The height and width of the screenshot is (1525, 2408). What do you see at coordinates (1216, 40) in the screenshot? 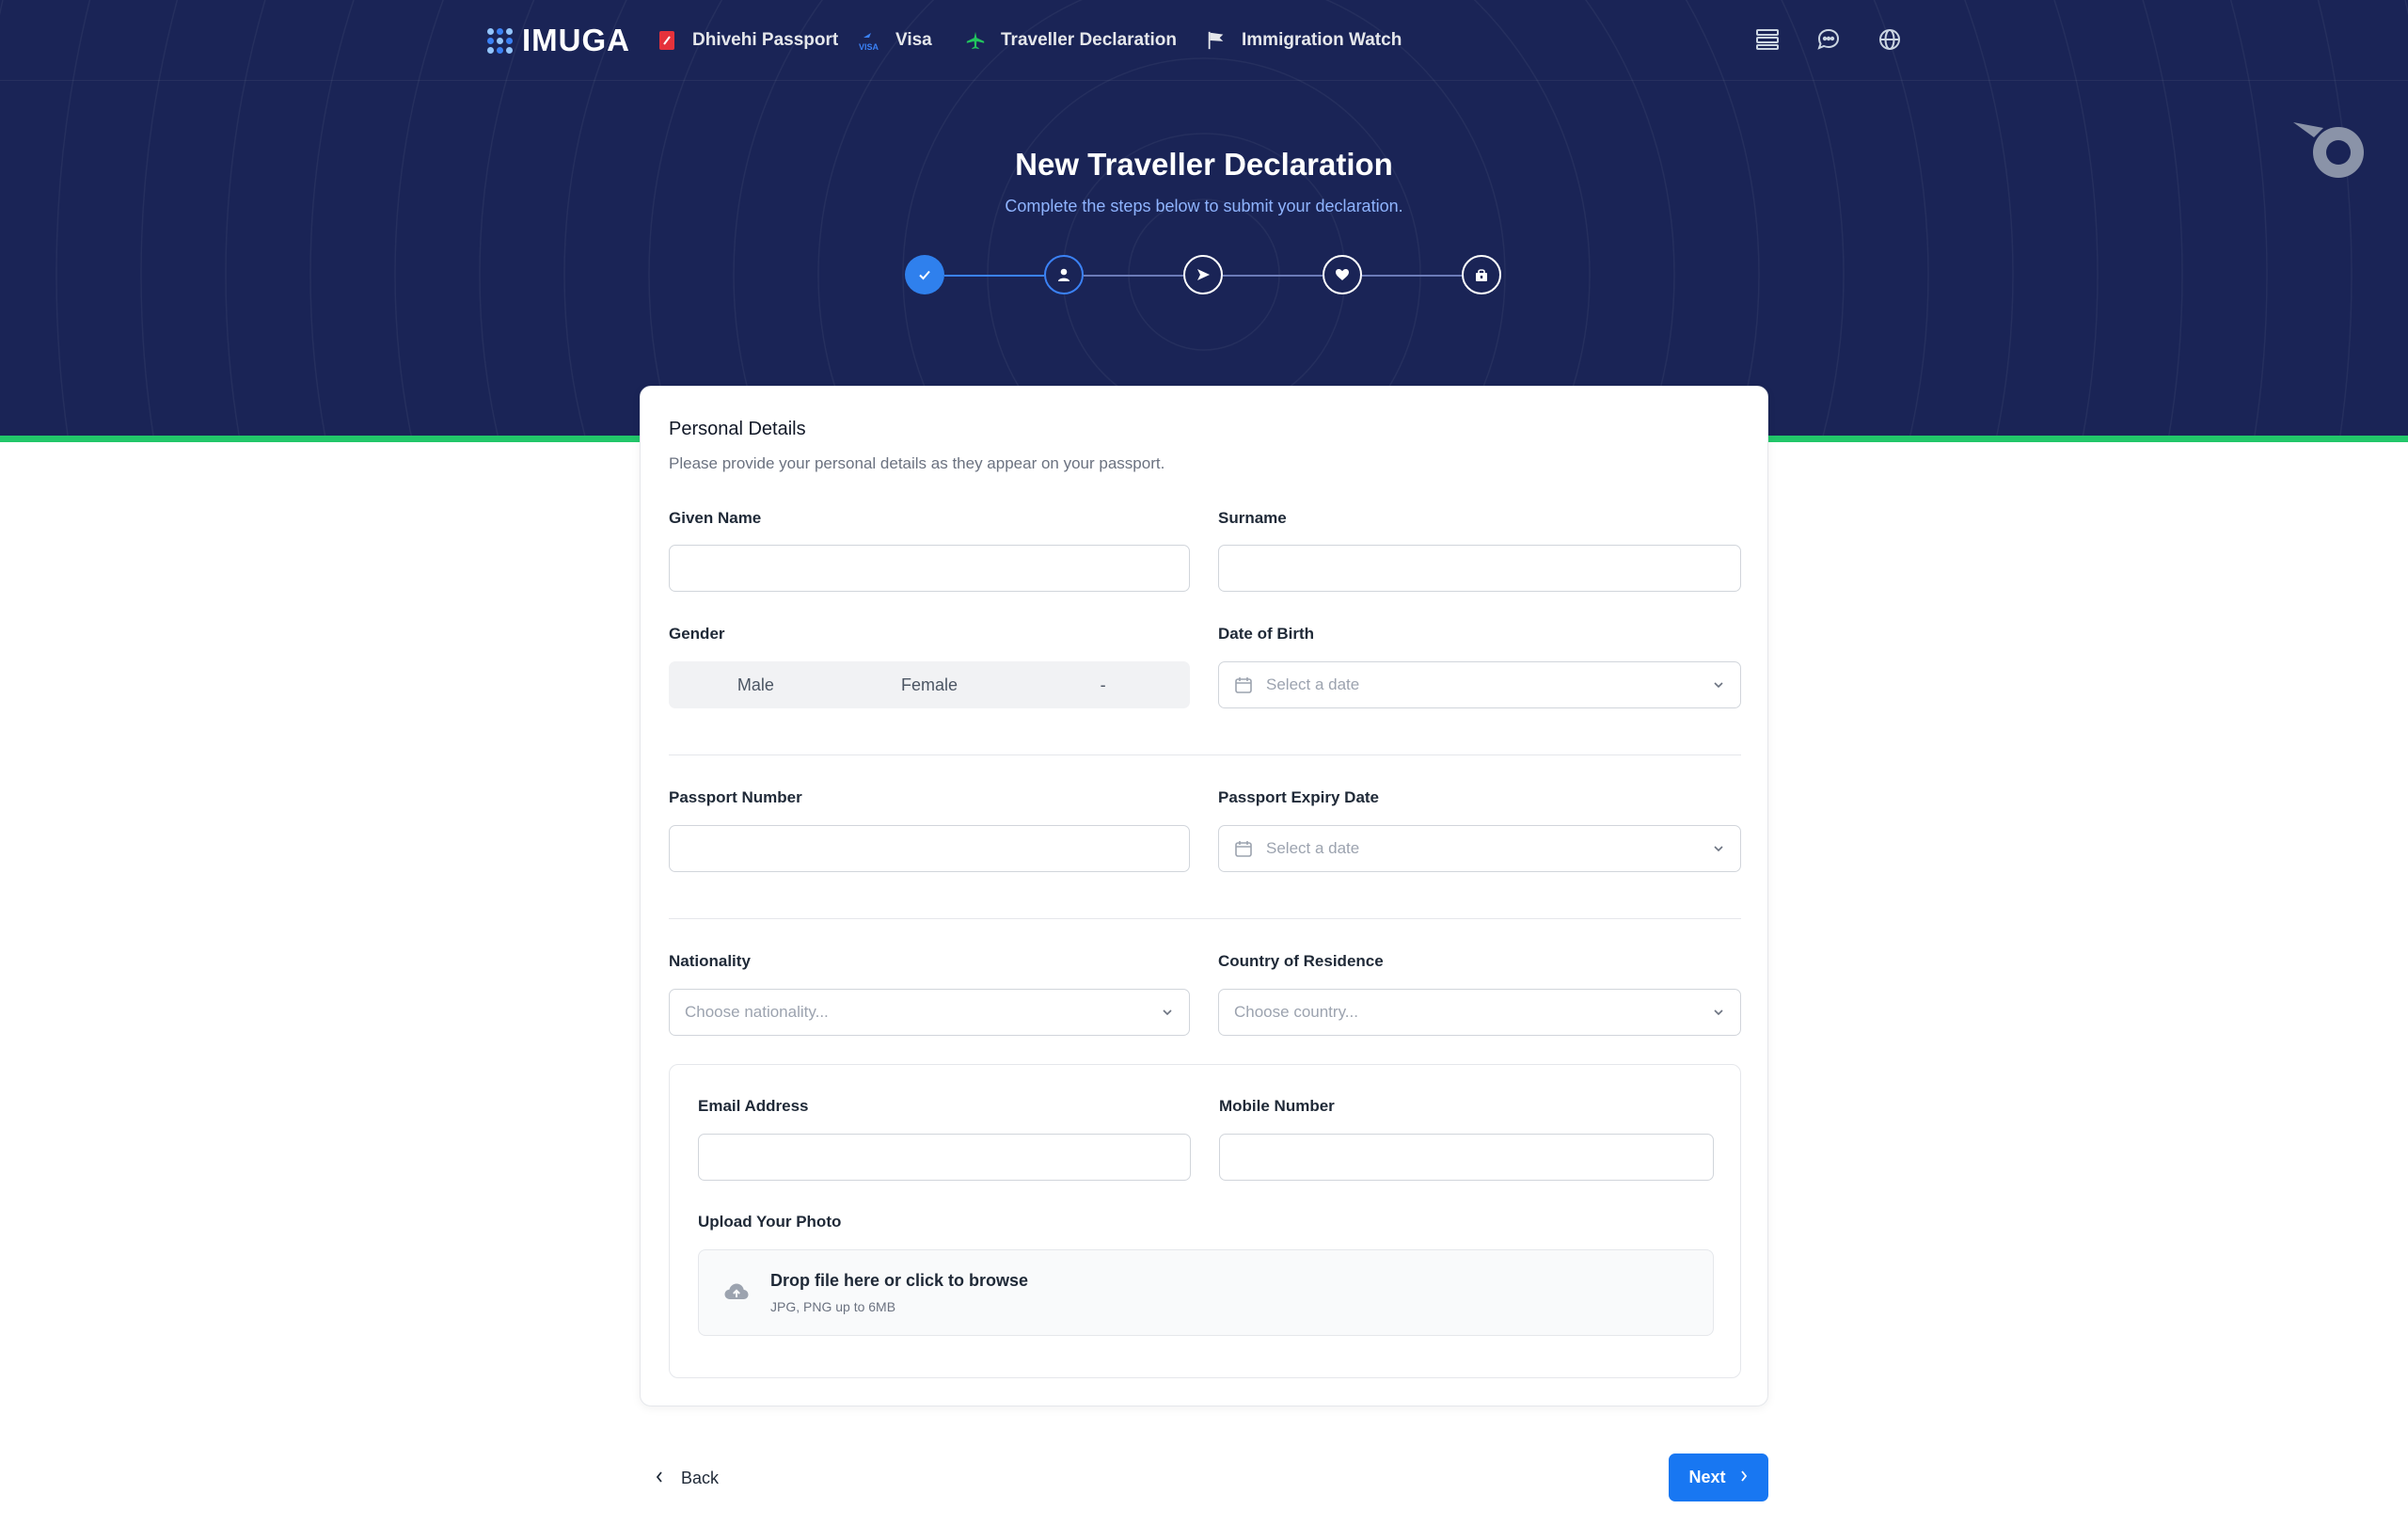
I see `flag-icon` at bounding box center [1216, 40].